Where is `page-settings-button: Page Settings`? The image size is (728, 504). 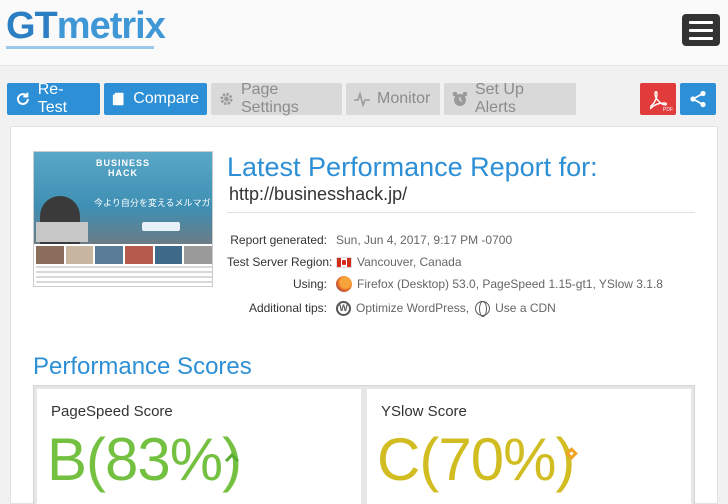 page-settings-button: Page Settings is located at coordinates (276, 98).